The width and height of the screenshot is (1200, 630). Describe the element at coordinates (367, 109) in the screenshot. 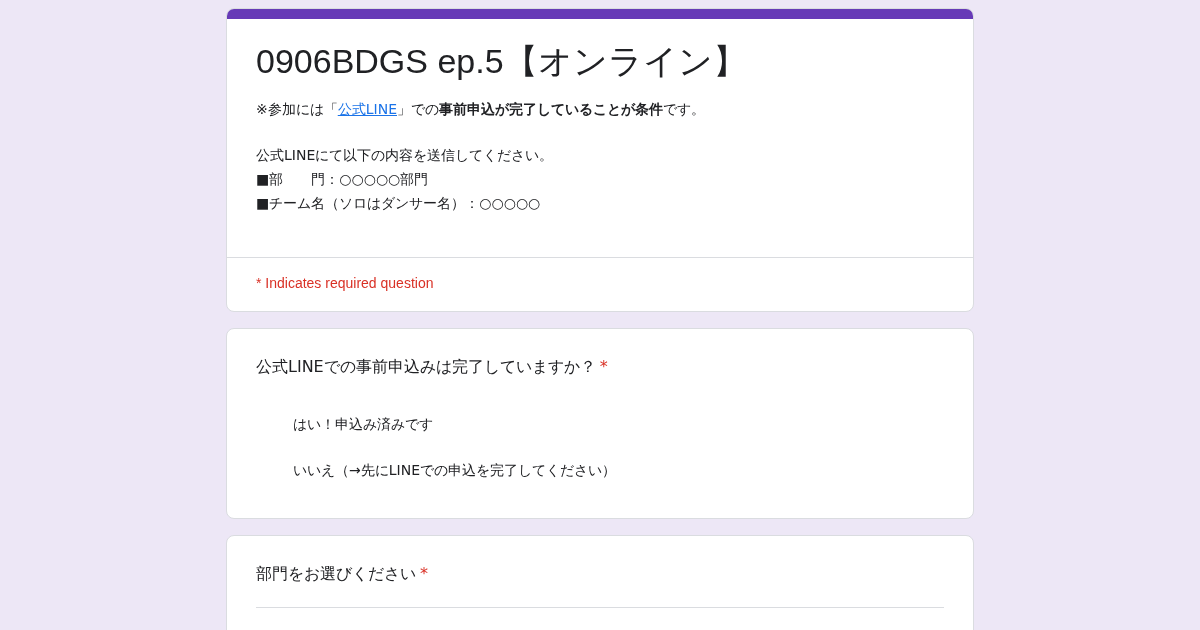

I see `line-link: 公式LINE` at that location.